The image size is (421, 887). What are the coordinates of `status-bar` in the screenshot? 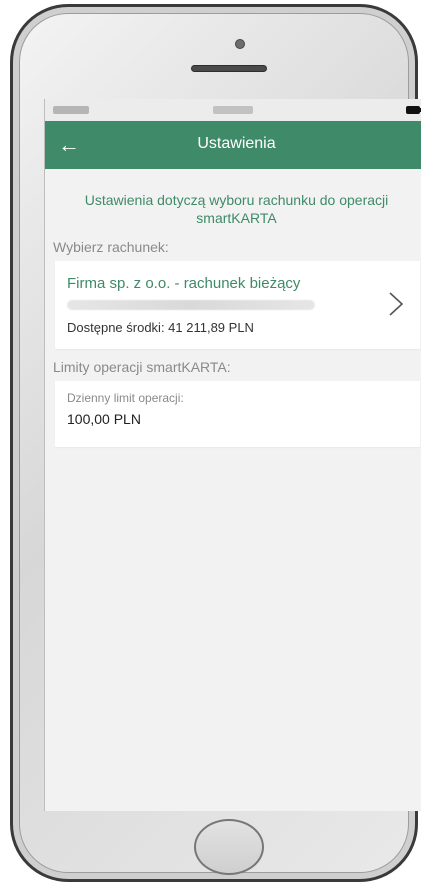 It's located at (233, 110).